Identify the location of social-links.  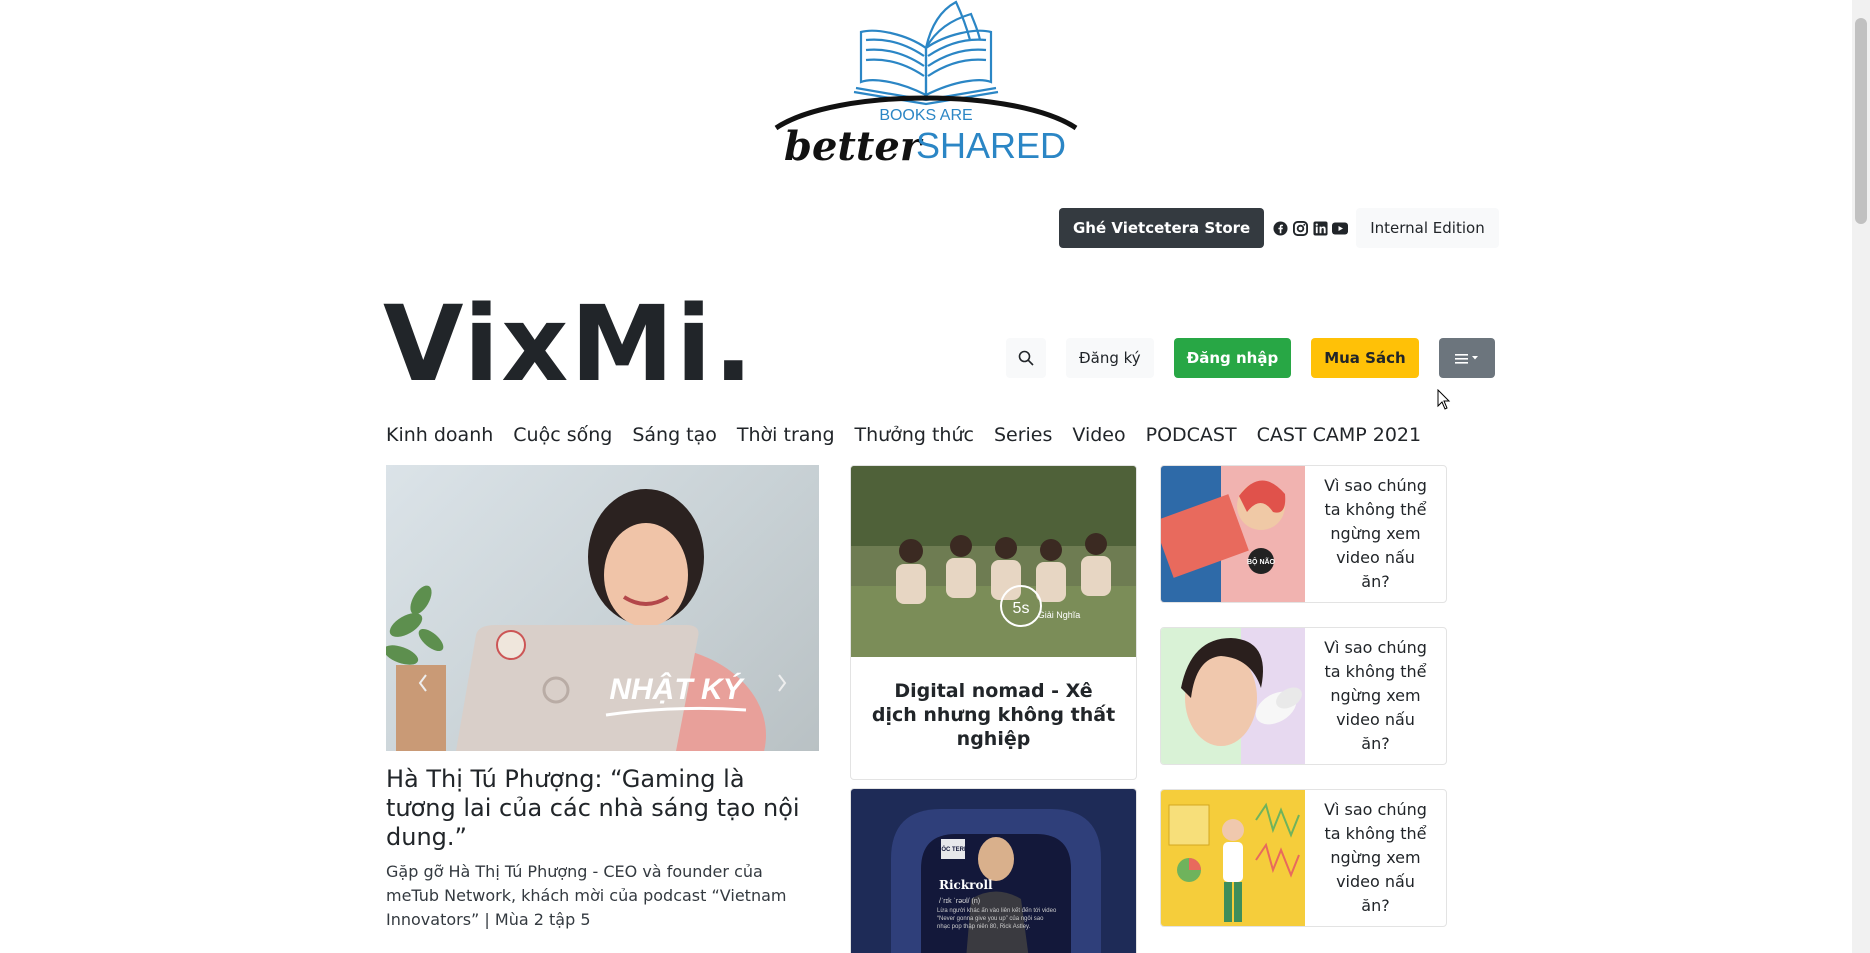
(1310, 228).